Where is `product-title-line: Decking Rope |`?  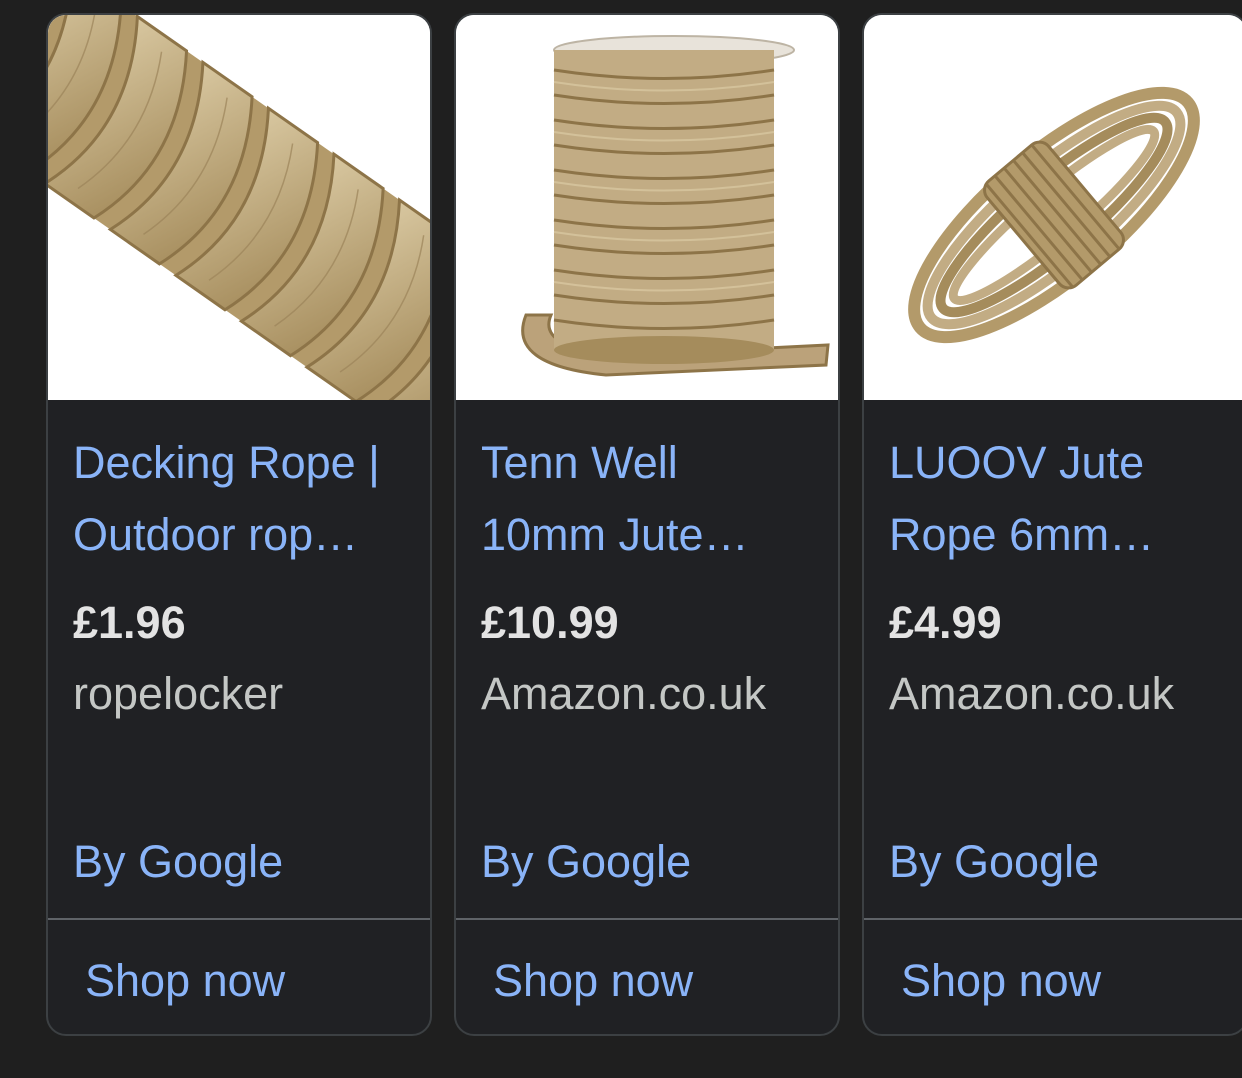
product-title-line: Decking Rope | is located at coordinates (226, 462).